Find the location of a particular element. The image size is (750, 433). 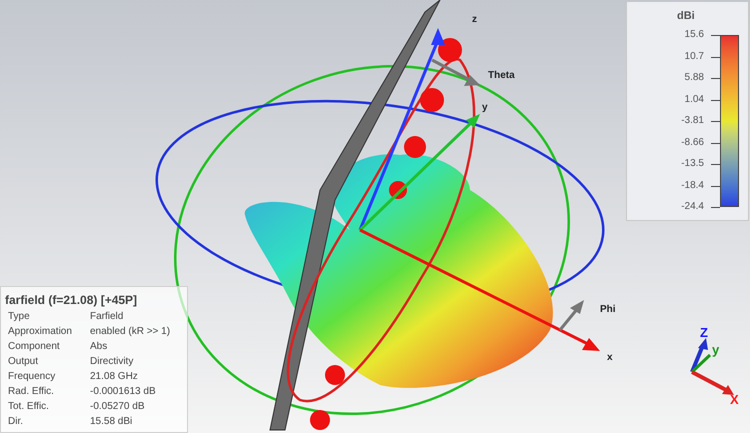

colorbar-tick-label: -8.66 is located at coordinates (692, 143).